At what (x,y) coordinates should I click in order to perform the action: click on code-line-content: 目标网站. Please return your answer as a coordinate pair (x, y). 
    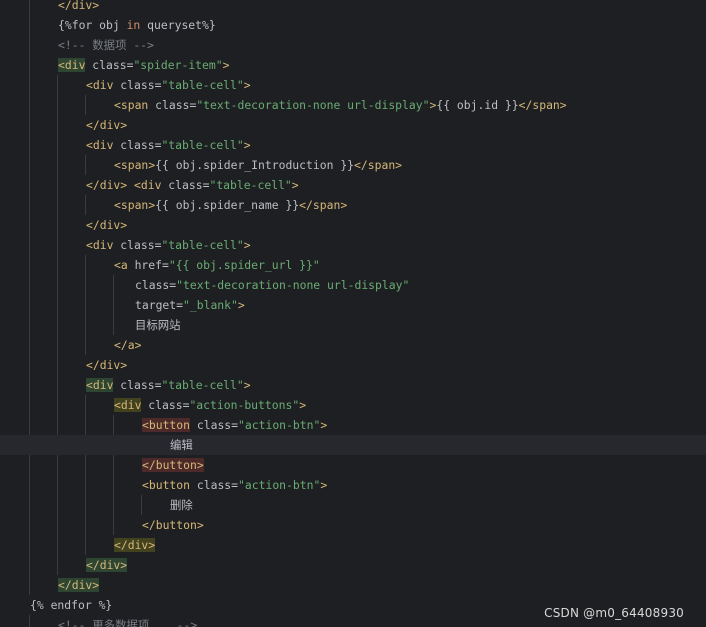
    Looking at the image, I should click on (158, 325).